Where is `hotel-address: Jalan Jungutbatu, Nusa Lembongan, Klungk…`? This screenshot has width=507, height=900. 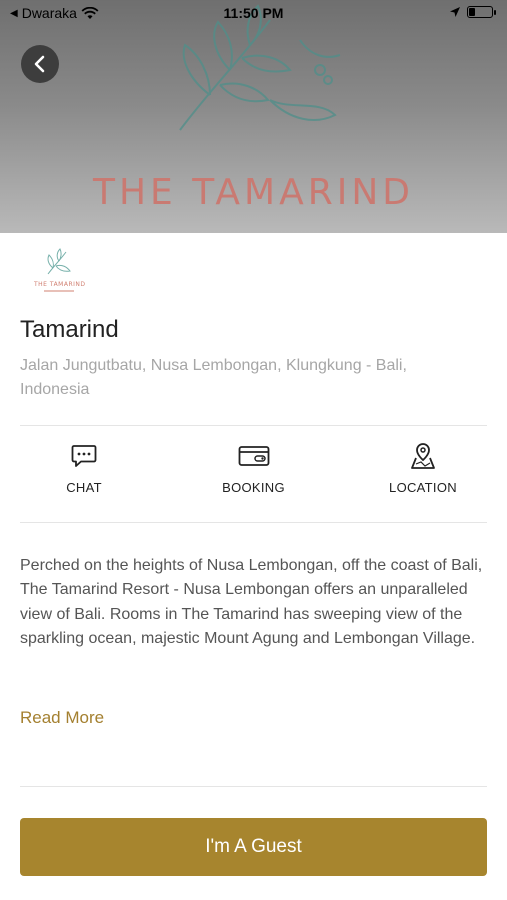 hotel-address: Jalan Jungutbatu, Nusa Lembongan, Klungk… is located at coordinates (213, 377).